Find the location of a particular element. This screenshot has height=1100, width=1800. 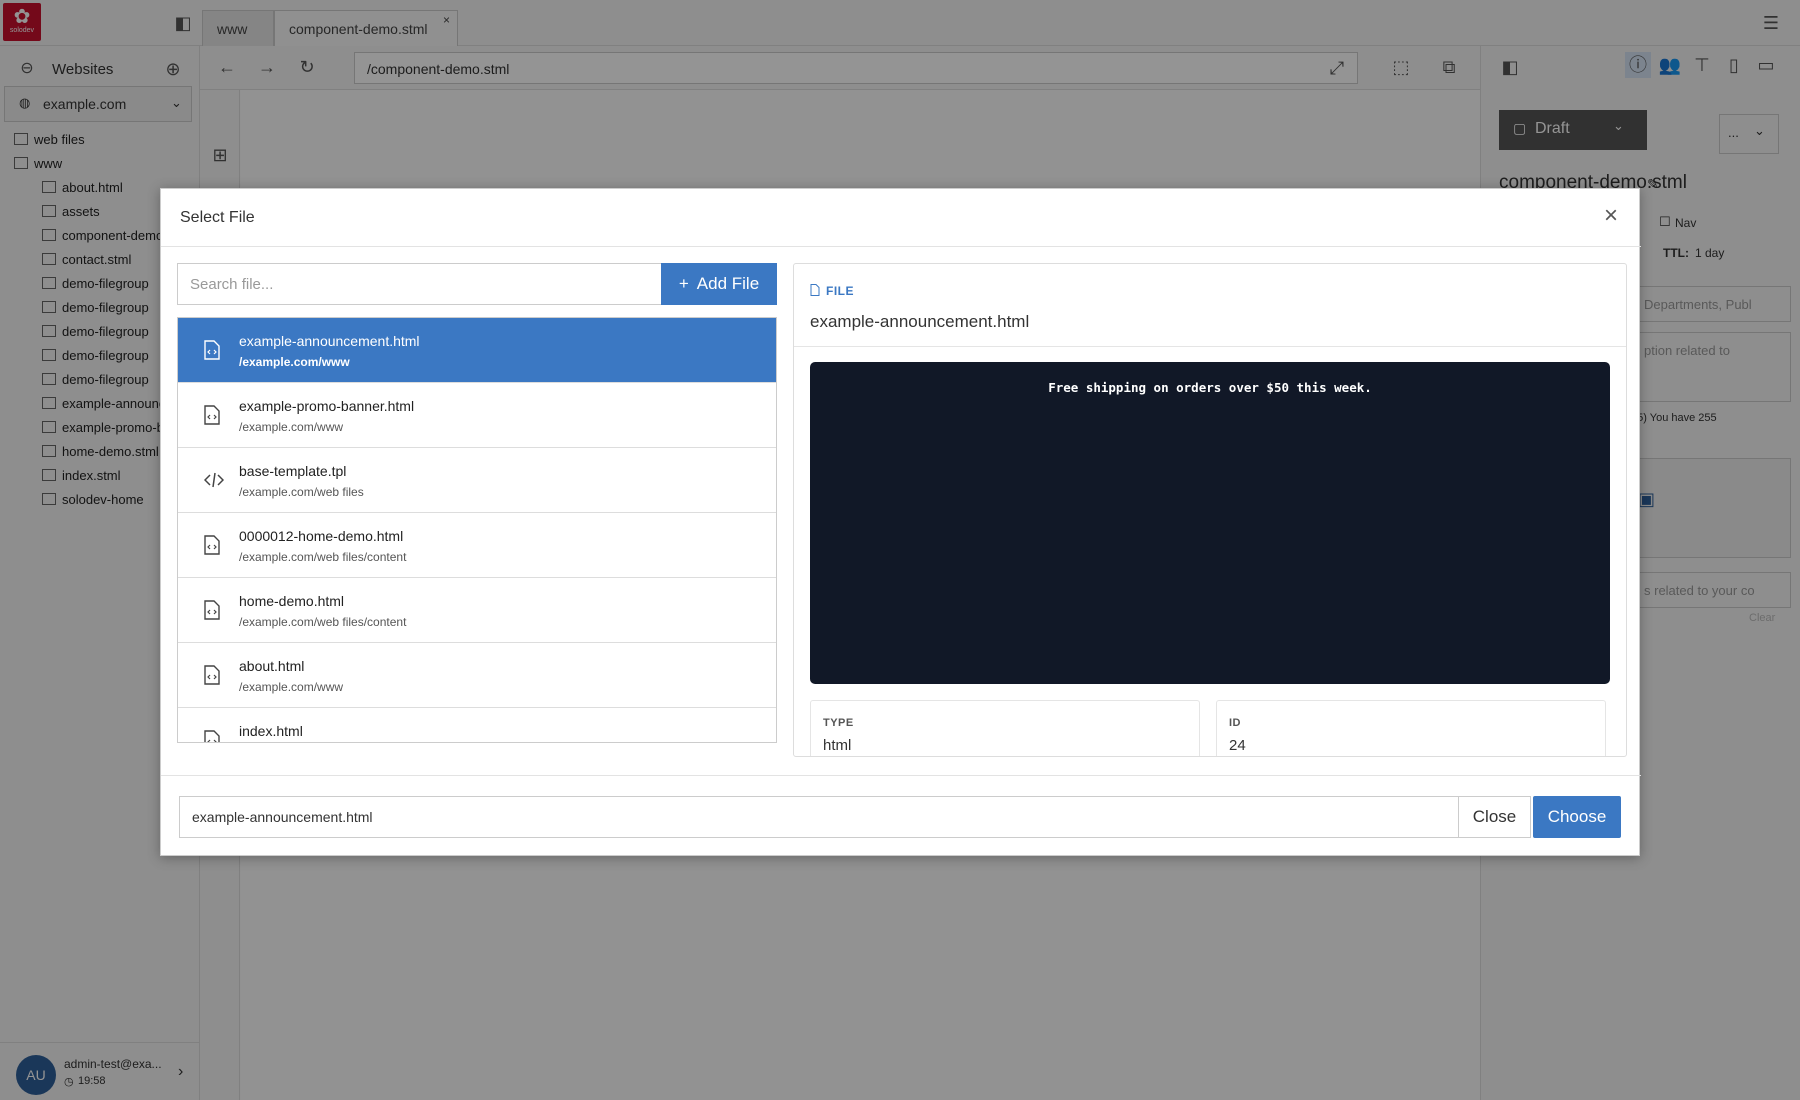

code-icon is located at coordinates (214, 480).